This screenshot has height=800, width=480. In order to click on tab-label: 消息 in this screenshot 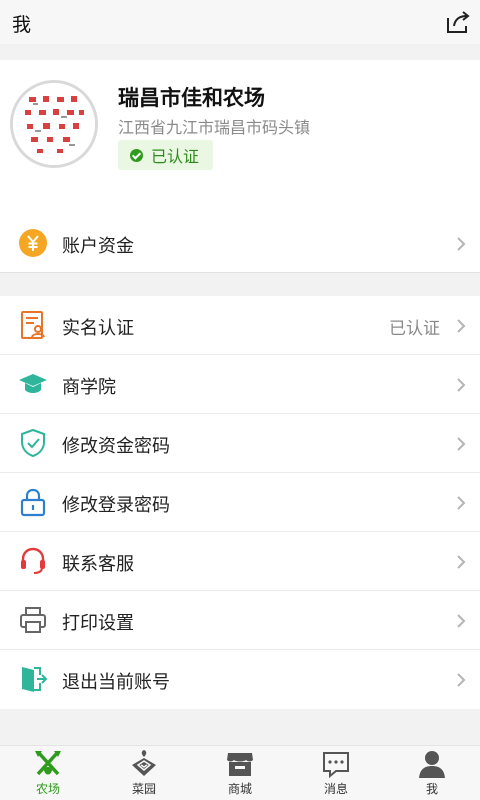, I will do `click(335, 789)`.